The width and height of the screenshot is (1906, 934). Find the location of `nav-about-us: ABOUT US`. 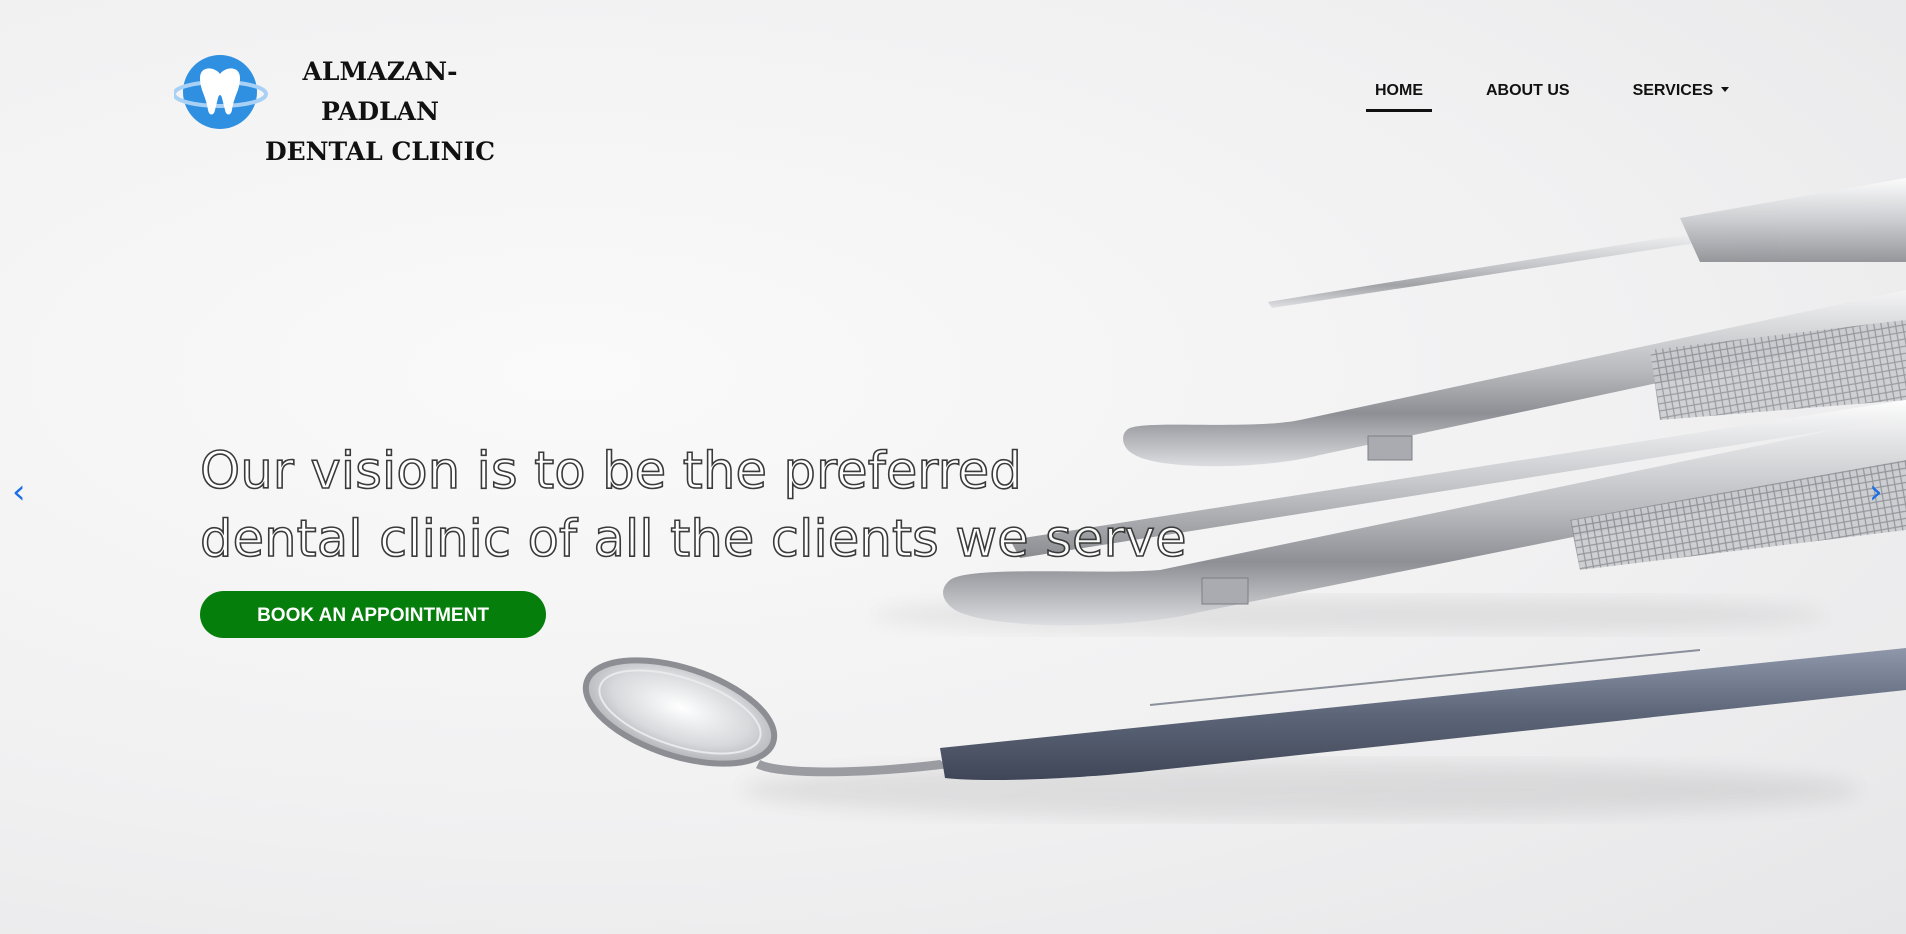

nav-about-us: ABOUT US is located at coordinates (1528, 95).